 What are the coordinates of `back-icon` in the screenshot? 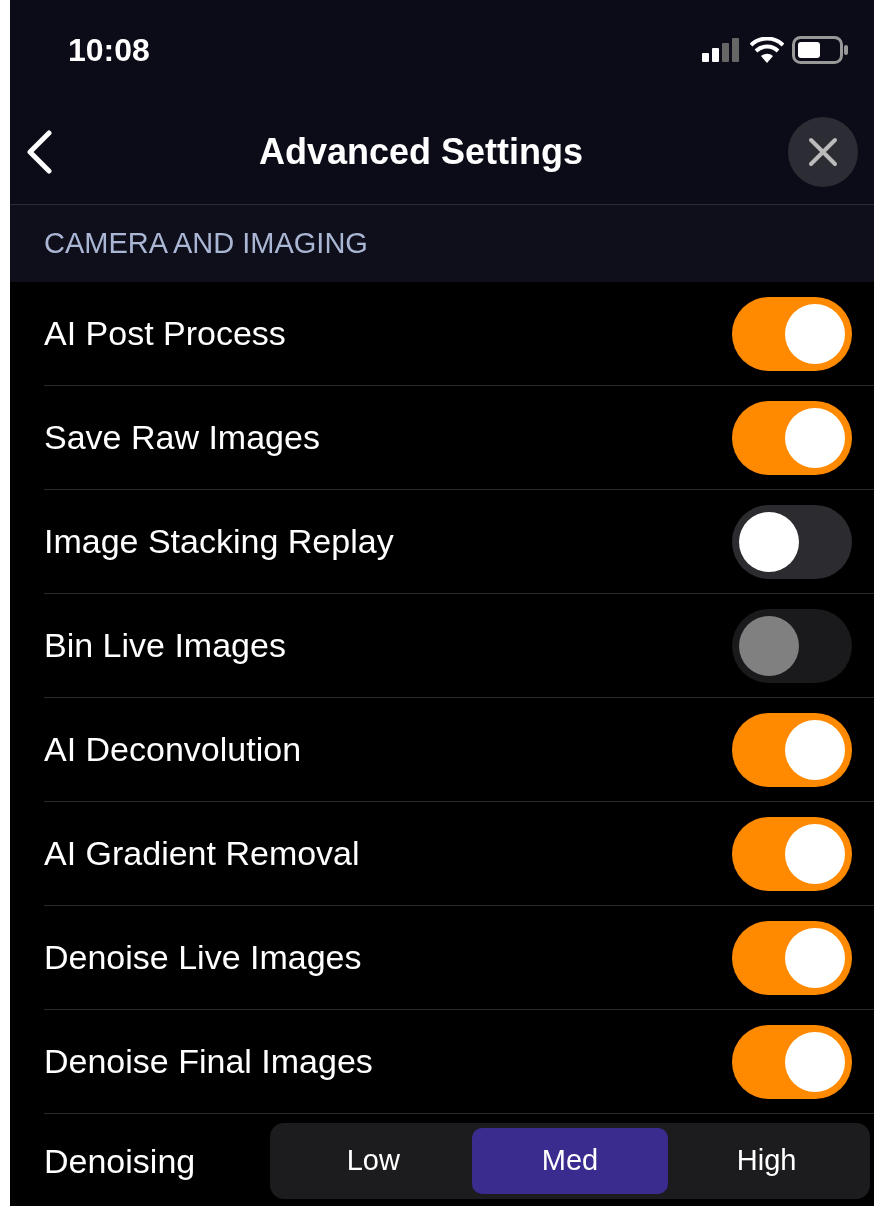 It's located at (39, 152).